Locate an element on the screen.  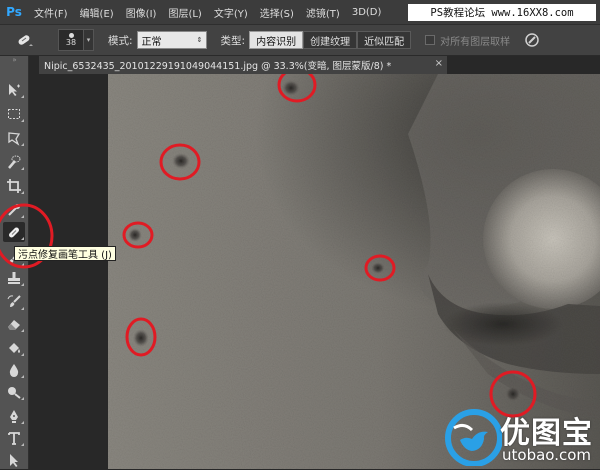
utobao-watermark: 优图宝 utobao.com is located at coordinates (521, 437).